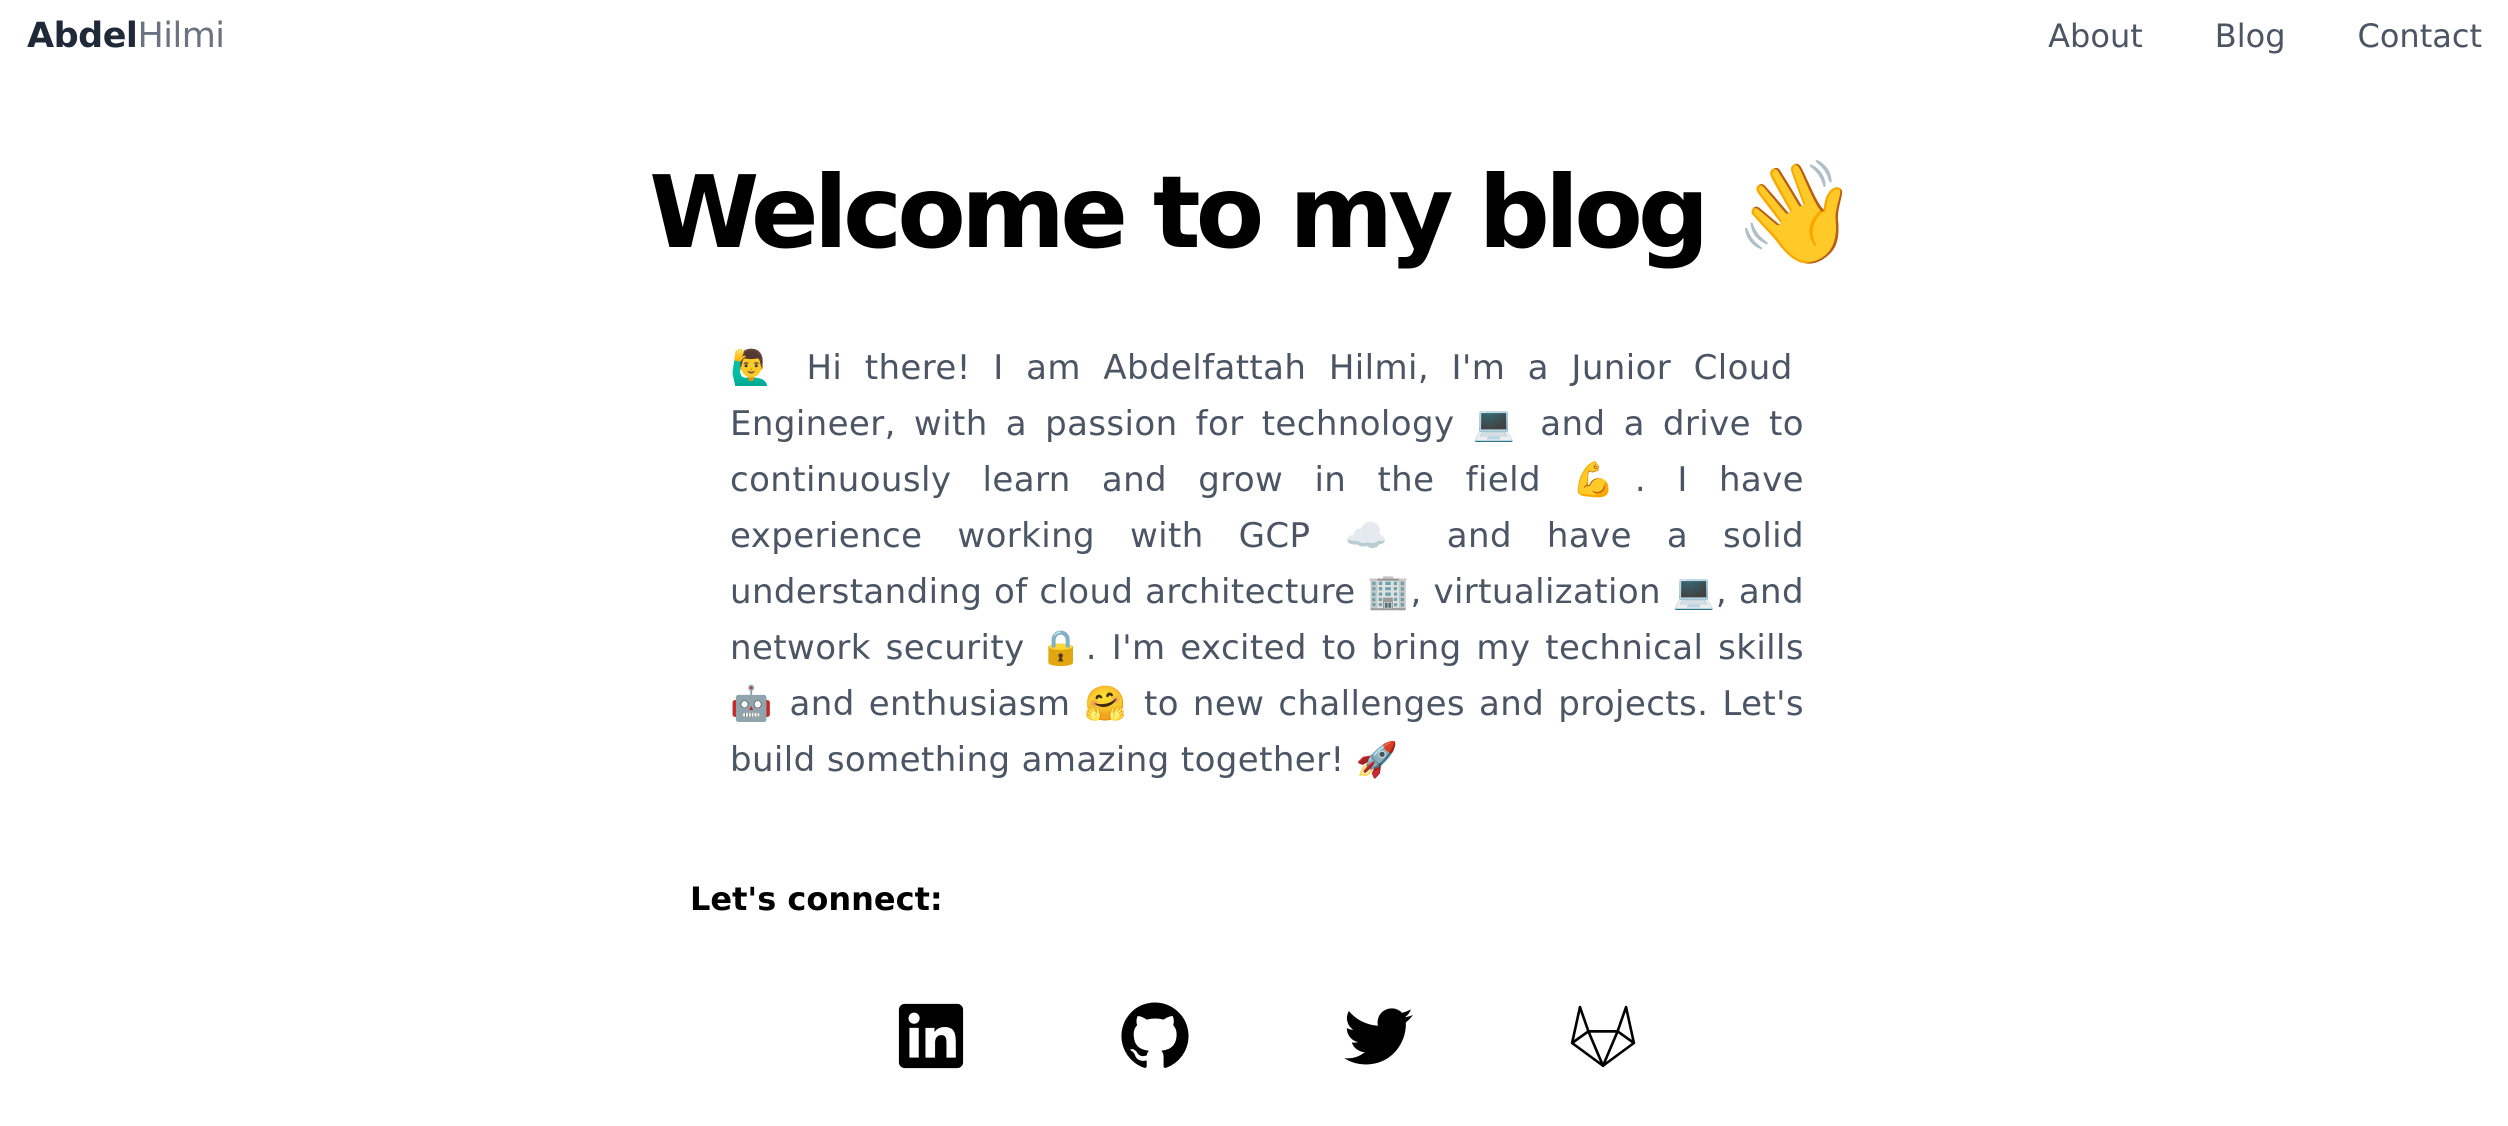  Describe the element at coordinates (1796, 212) in the screenshot. I see `waving-hand-icon: 👋` at that location.